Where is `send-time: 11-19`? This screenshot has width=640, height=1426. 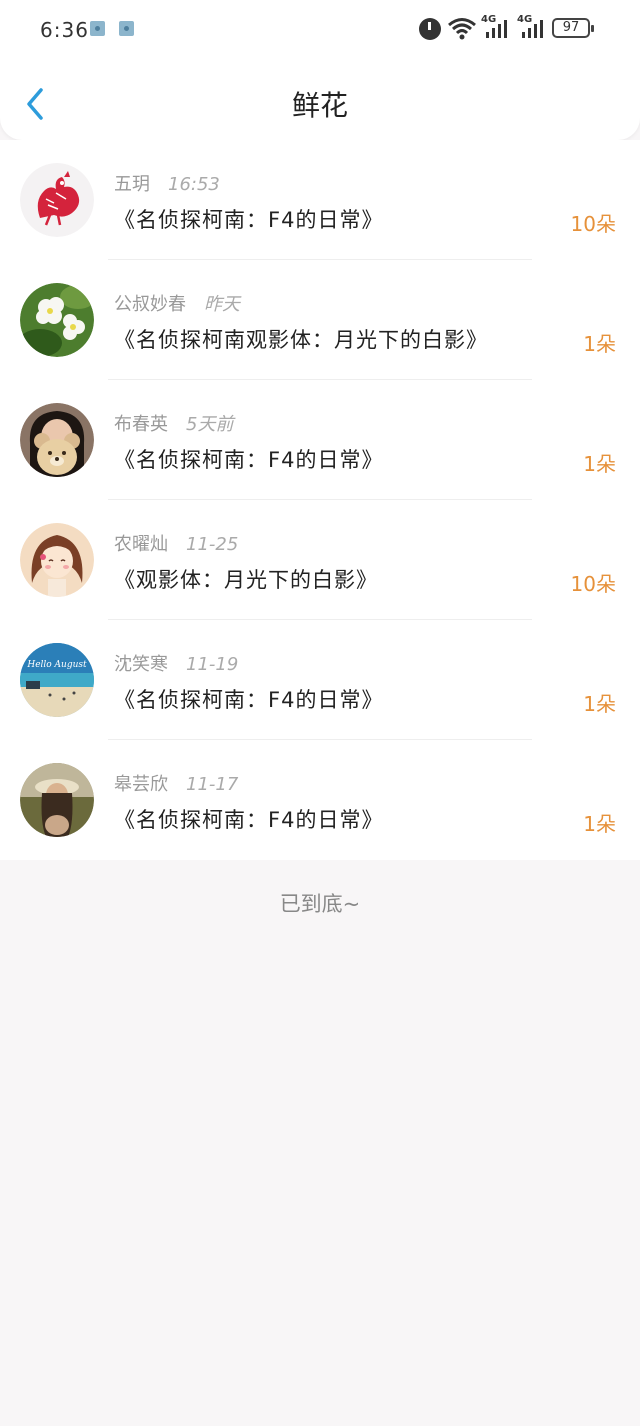 send-time: 11-19 is located at coordinates (212, 664).